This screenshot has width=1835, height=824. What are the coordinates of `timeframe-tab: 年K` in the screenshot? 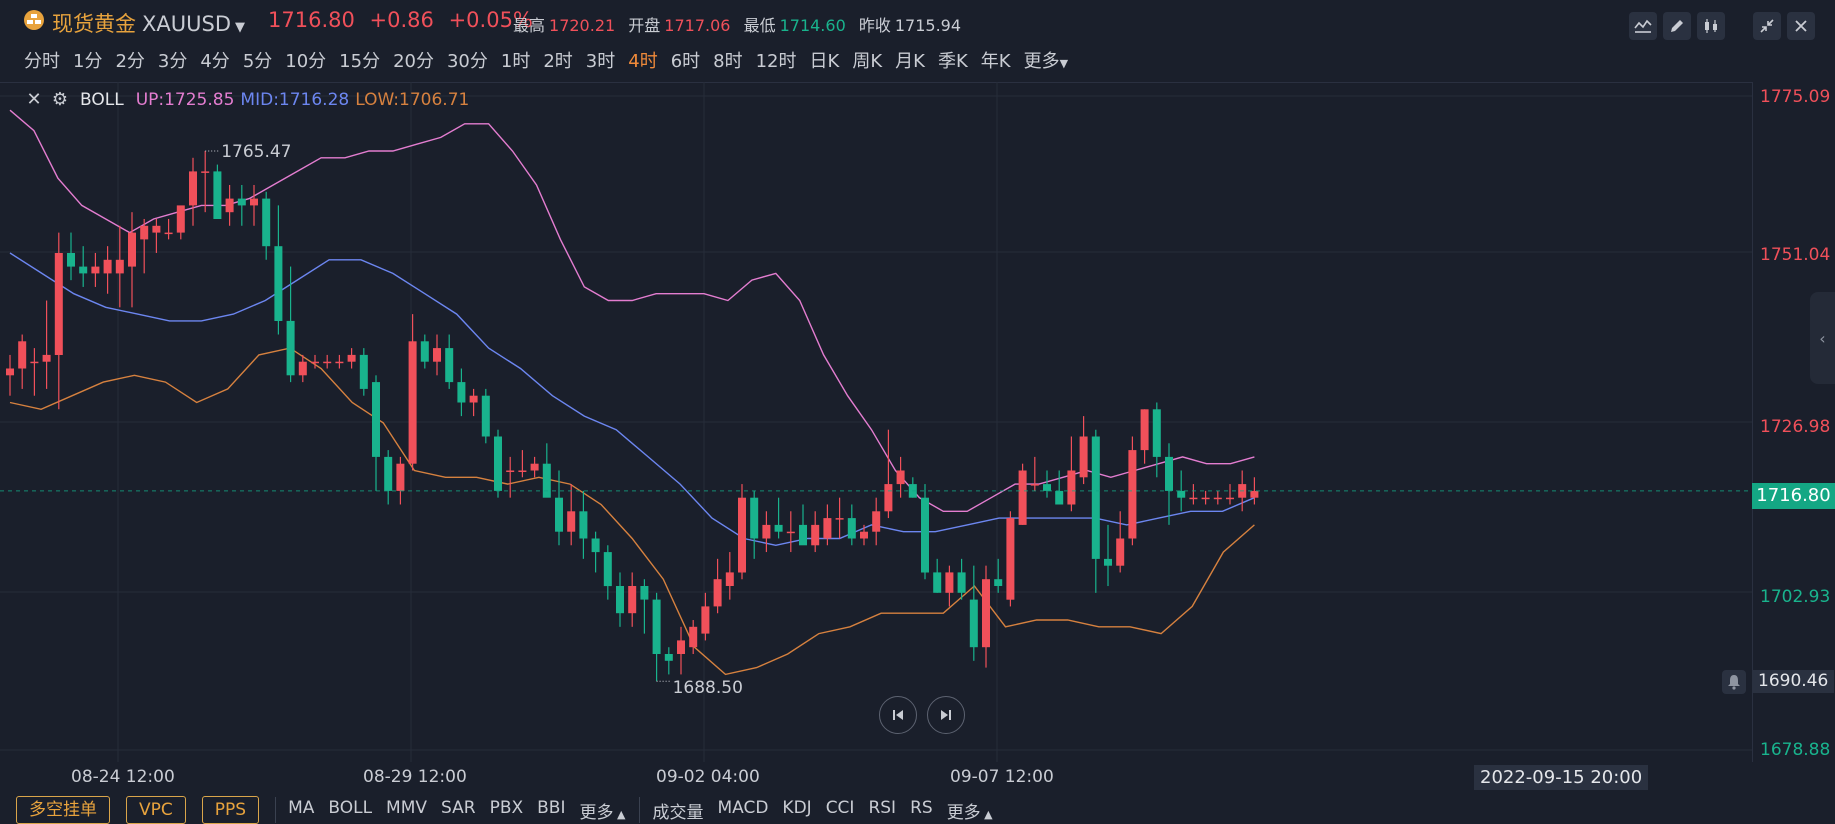 It's located at (999, 60).